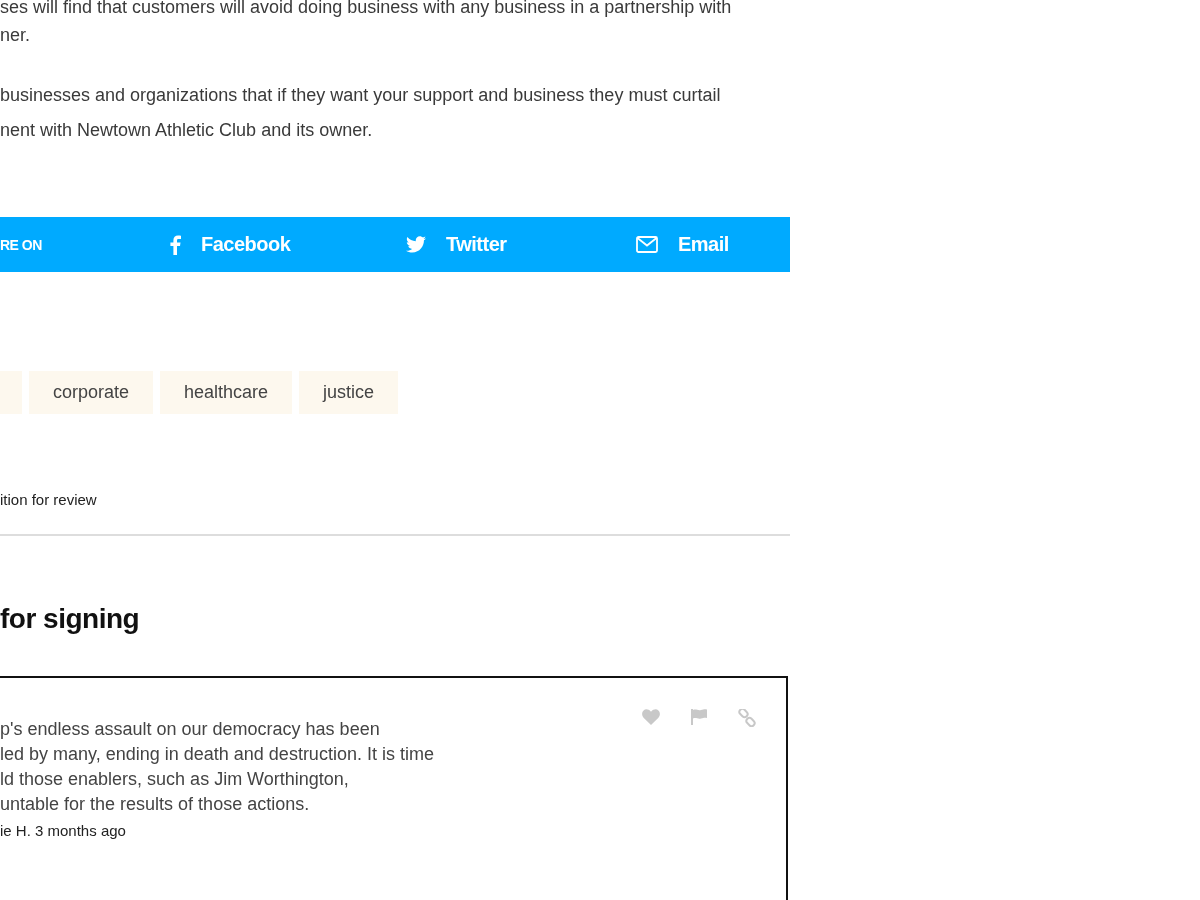  Describe the element at coordinates (155, 804) in the screenshot. I see `comment-text: untable for the results of those actions.` at that location.